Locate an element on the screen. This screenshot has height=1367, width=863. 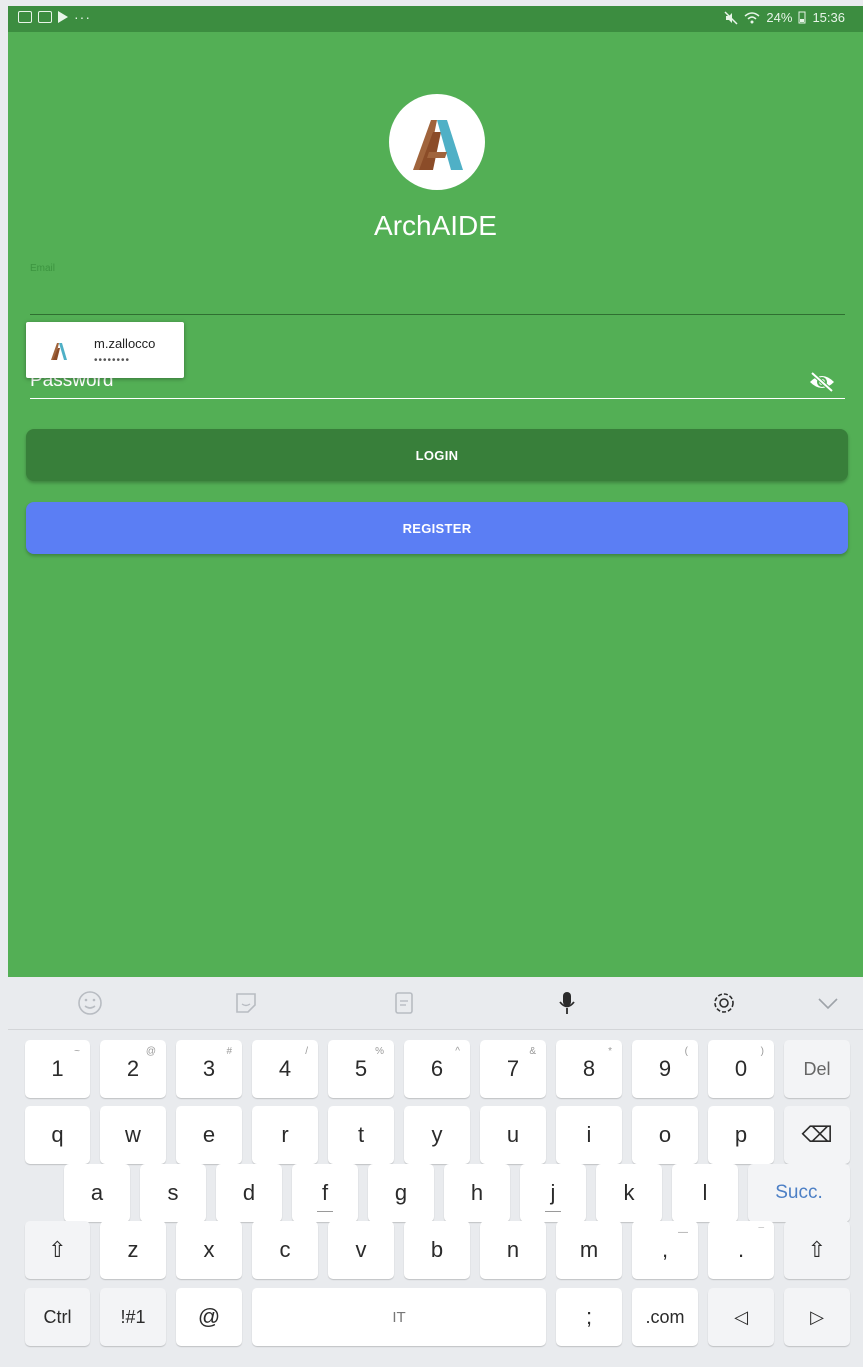
key-cursor-left: ◁ is located at coordinates (741, 1317).